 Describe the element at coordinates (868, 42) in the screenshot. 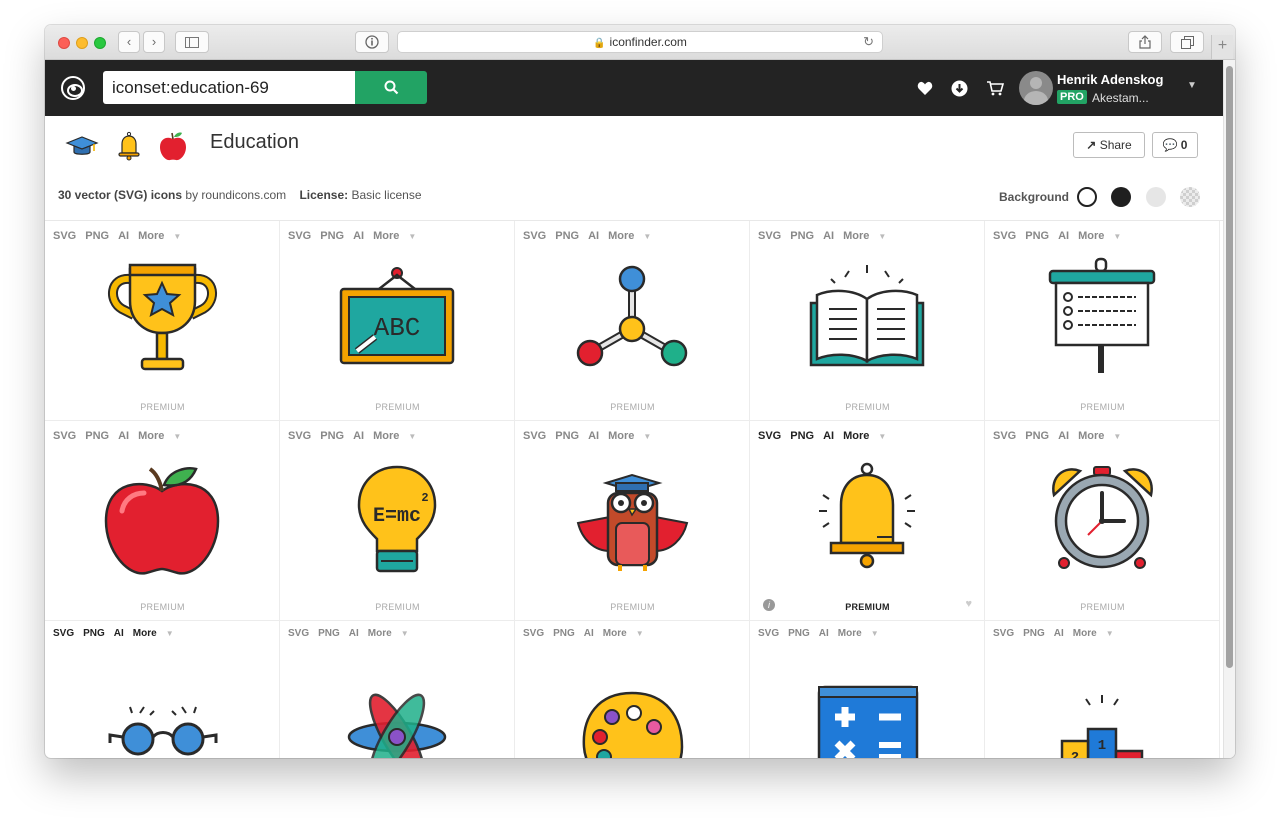

I see `reload-icon: ↻` at that location.